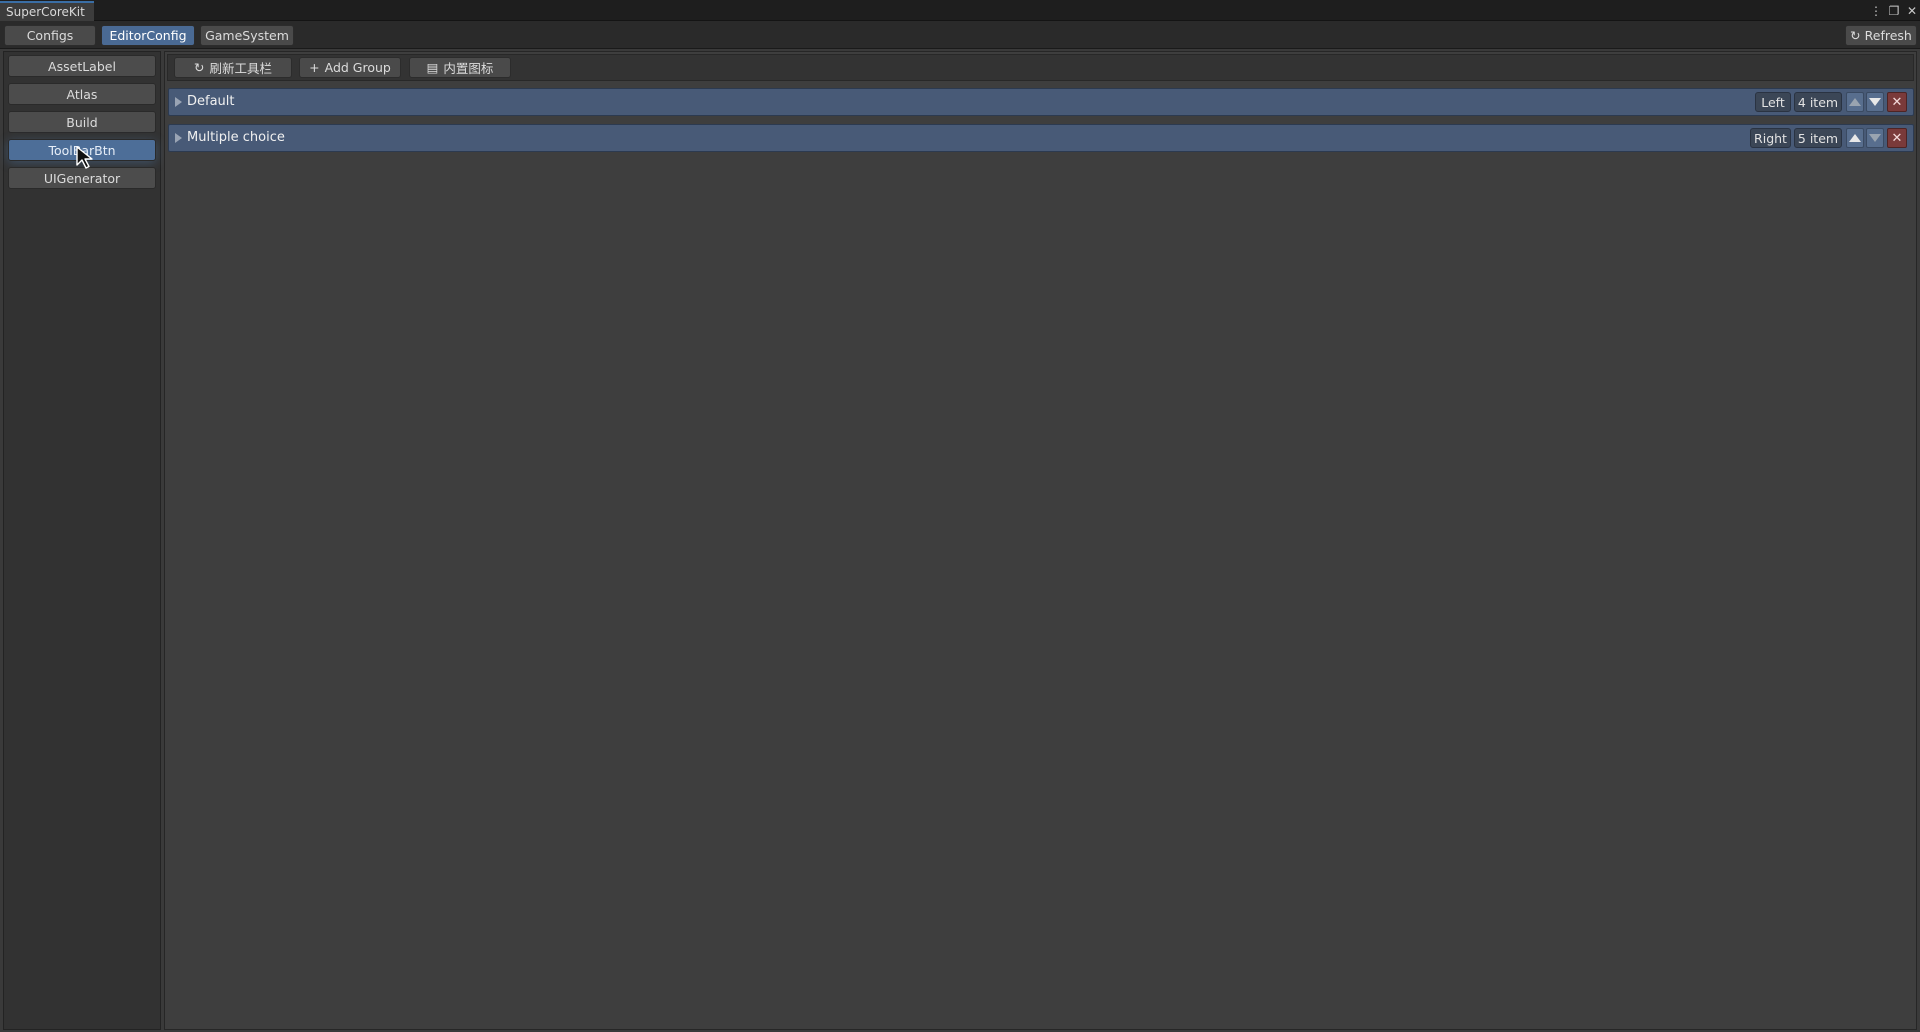 The width and height of the screenshot is (1920, 1032). I want to click on add-group-button: + Add Group, so click(350, 67).